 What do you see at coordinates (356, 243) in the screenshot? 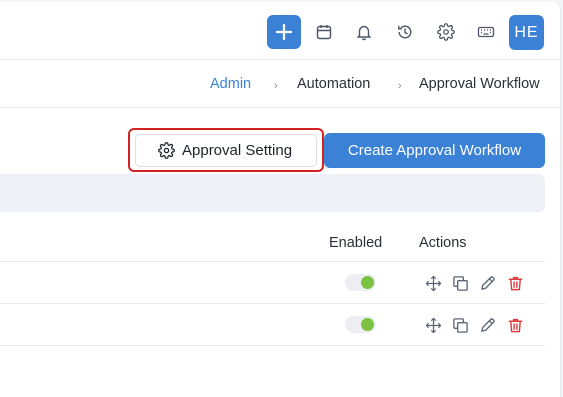
I see `column-header-enabled: Enabled` at bounding box center [356, 243].